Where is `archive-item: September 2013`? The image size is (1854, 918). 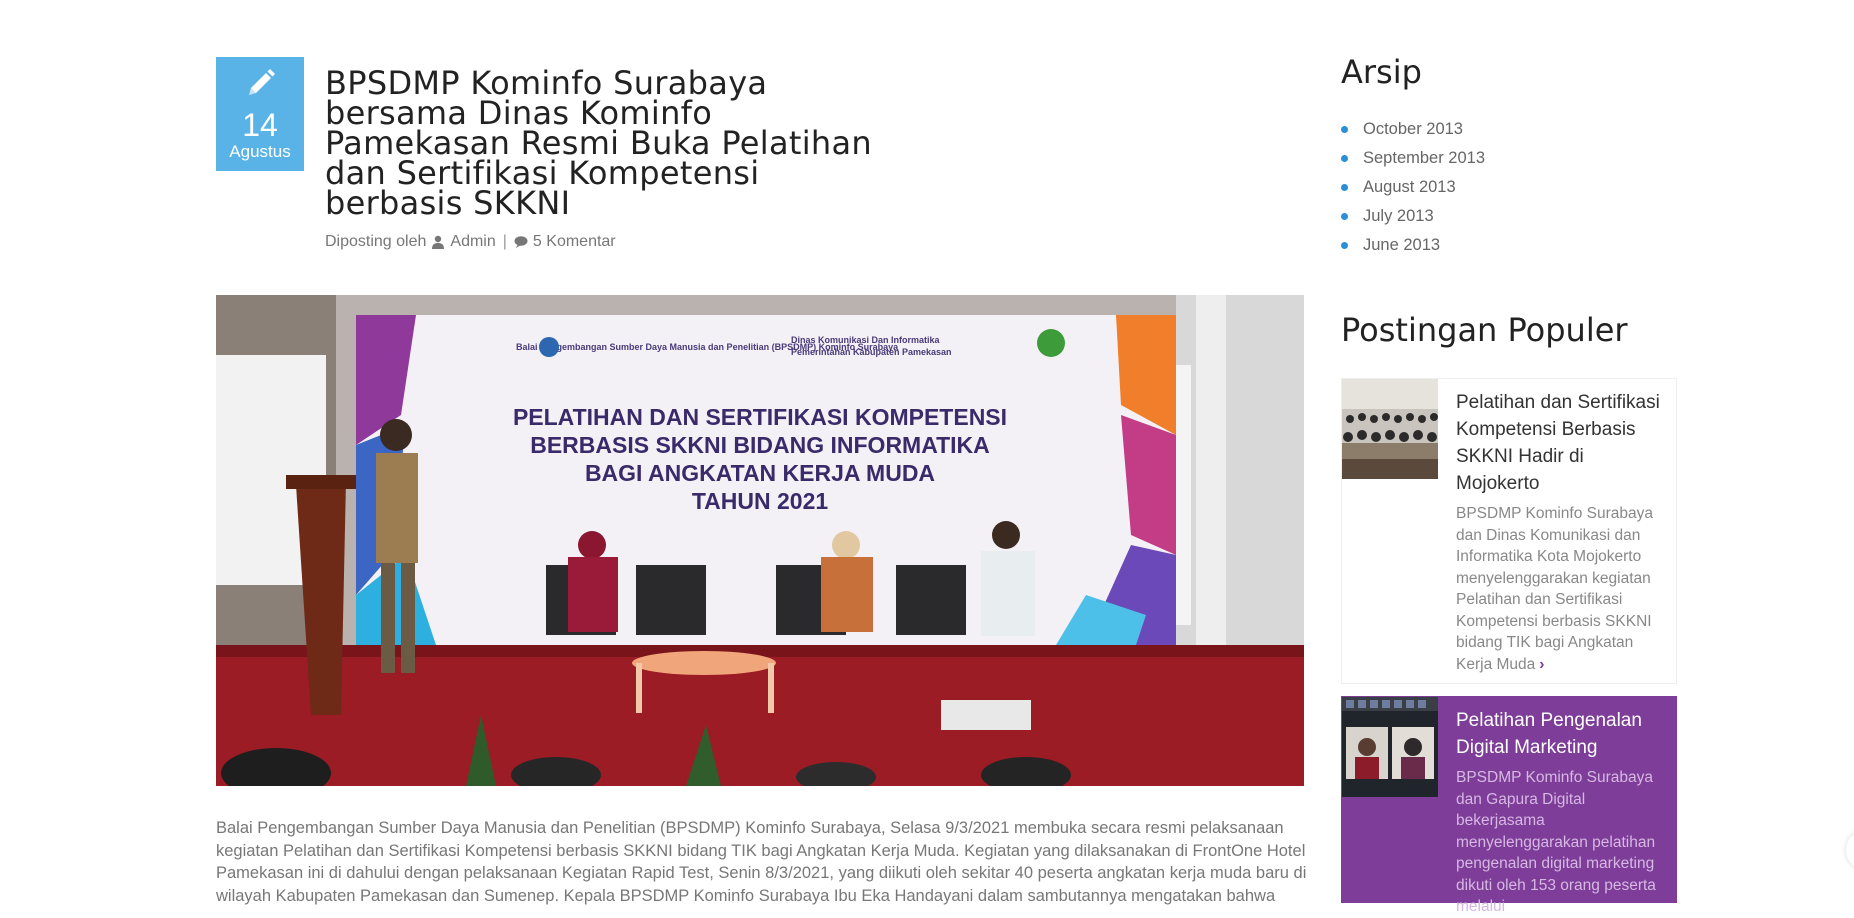 archive-item: September 2013 is located at coordinates (1413, 158).